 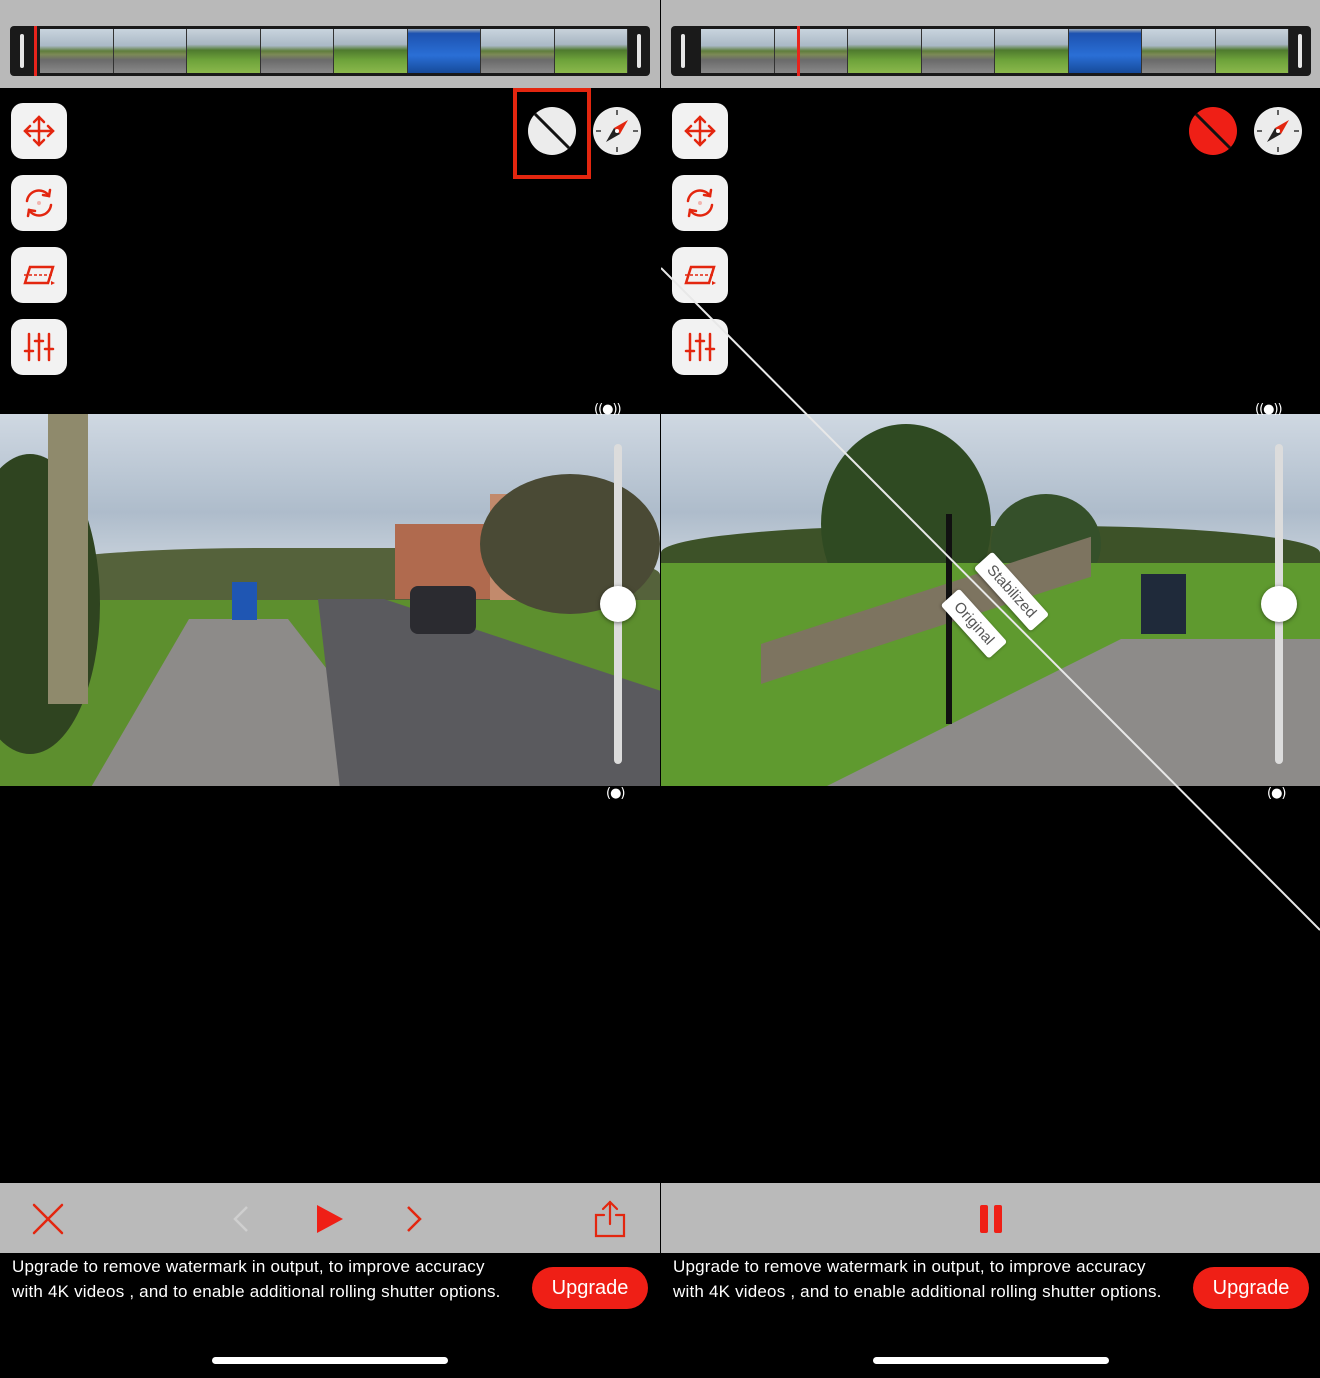 I want to click on prev-frame-button, so click(x=242, y=1219).